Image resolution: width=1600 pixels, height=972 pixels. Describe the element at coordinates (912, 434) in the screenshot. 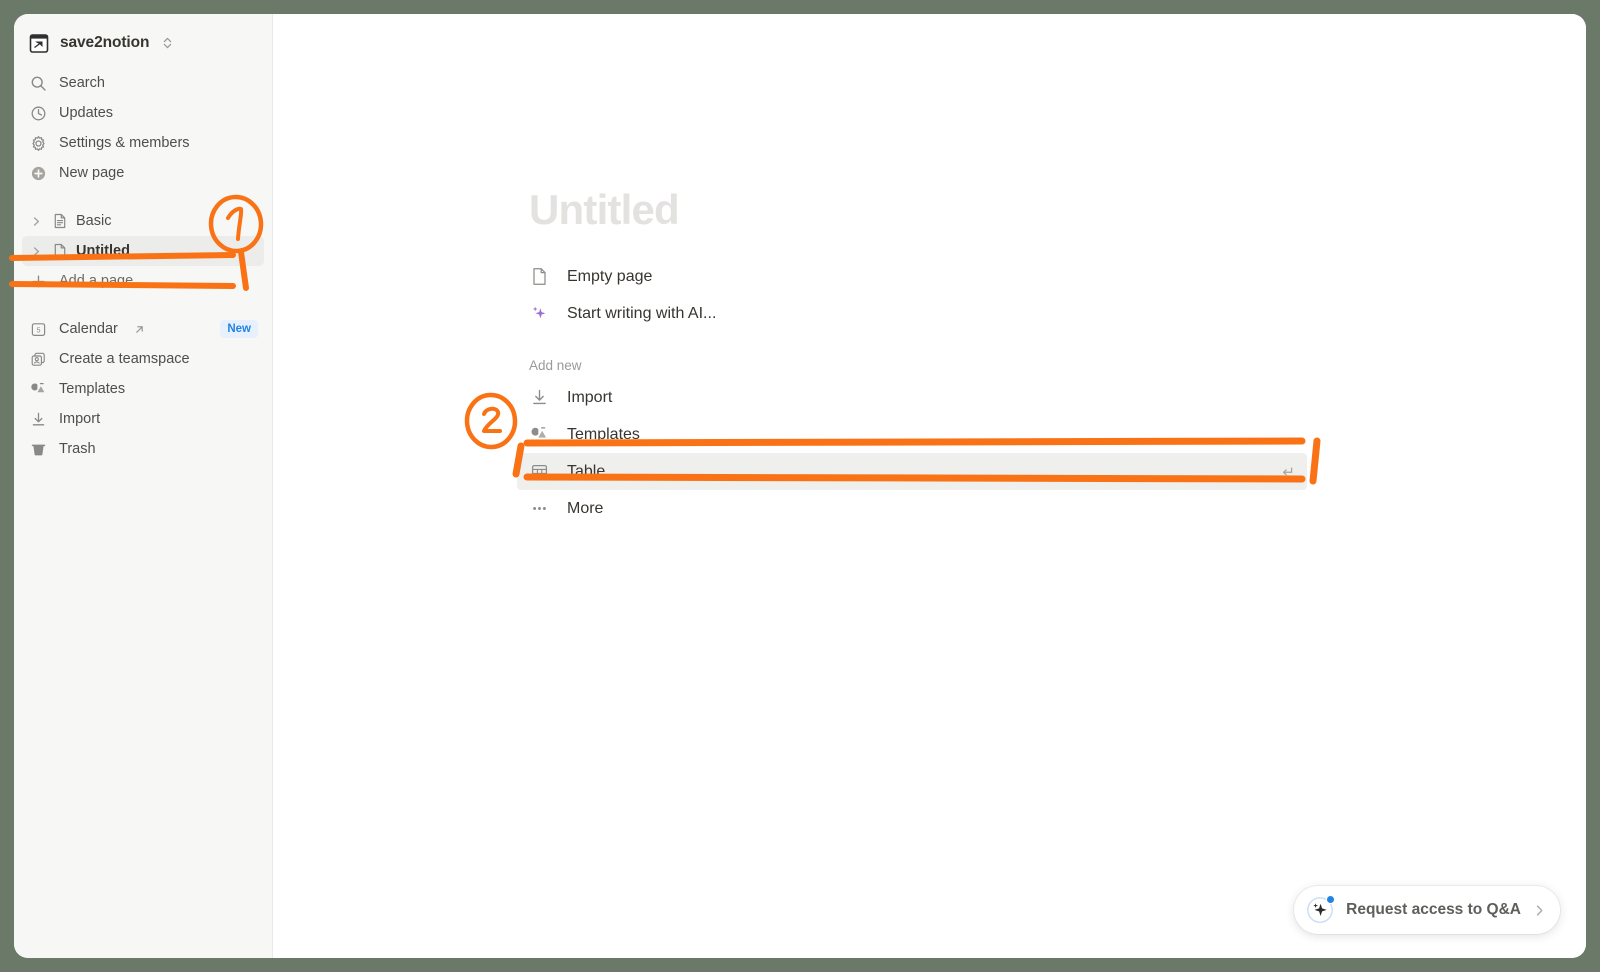

I see `templates-option: Templates` at that location.